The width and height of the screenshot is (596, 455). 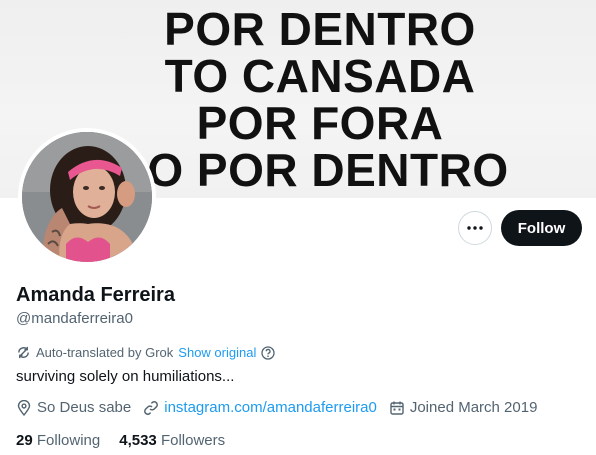 What do you see at coordinates (217, 352) in the screenshot?
I see `show-original-link: Show original` at bounding box center [217, 352].